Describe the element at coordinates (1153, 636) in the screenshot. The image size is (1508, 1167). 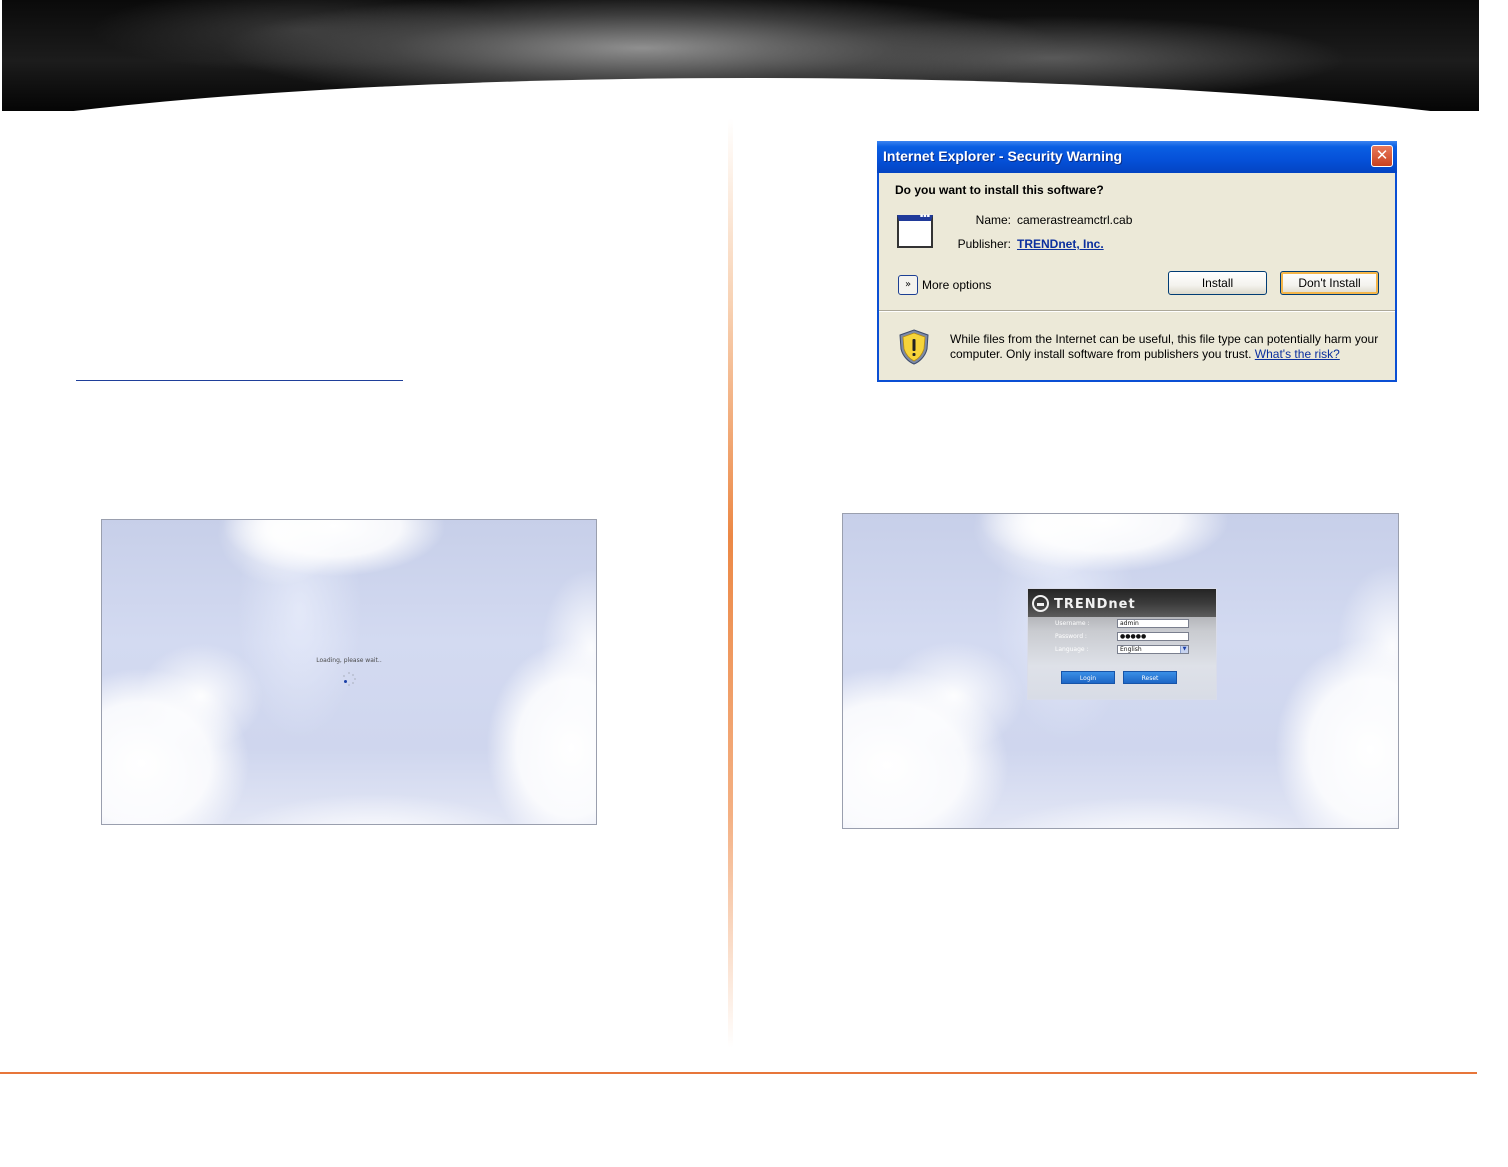
I see `password-input: ●●●●●` at that location.